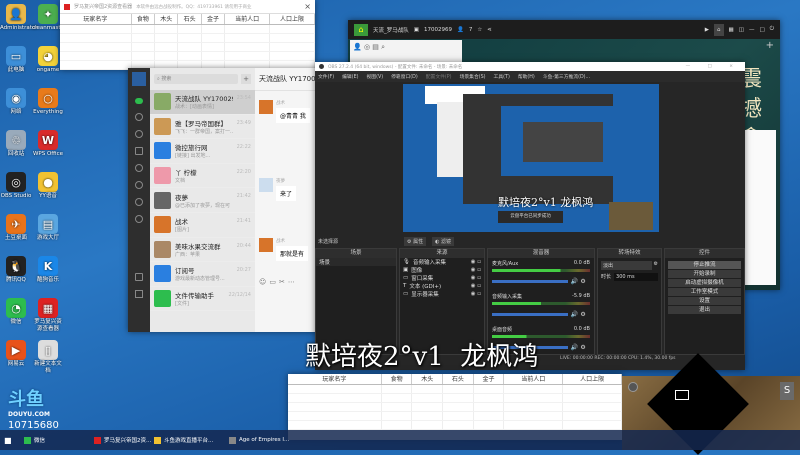 This screenshot has height=455, width=800. I want to click on contacts-icon, so click(139, 117).